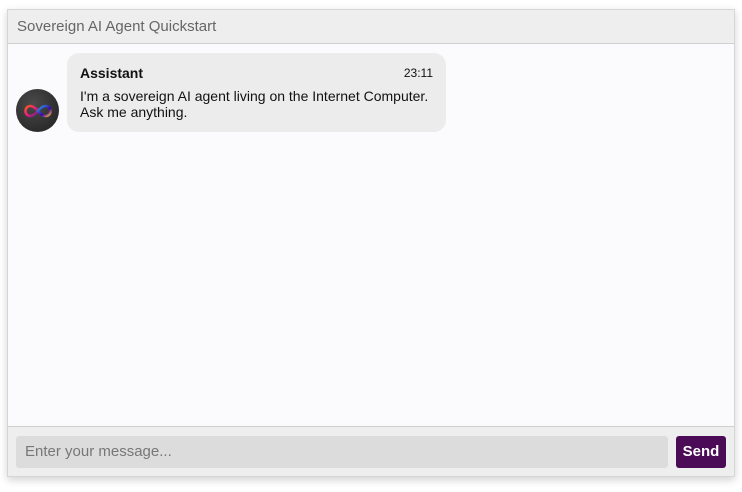  I want to click on message-timestamp: 23:11, so click(418, 73).